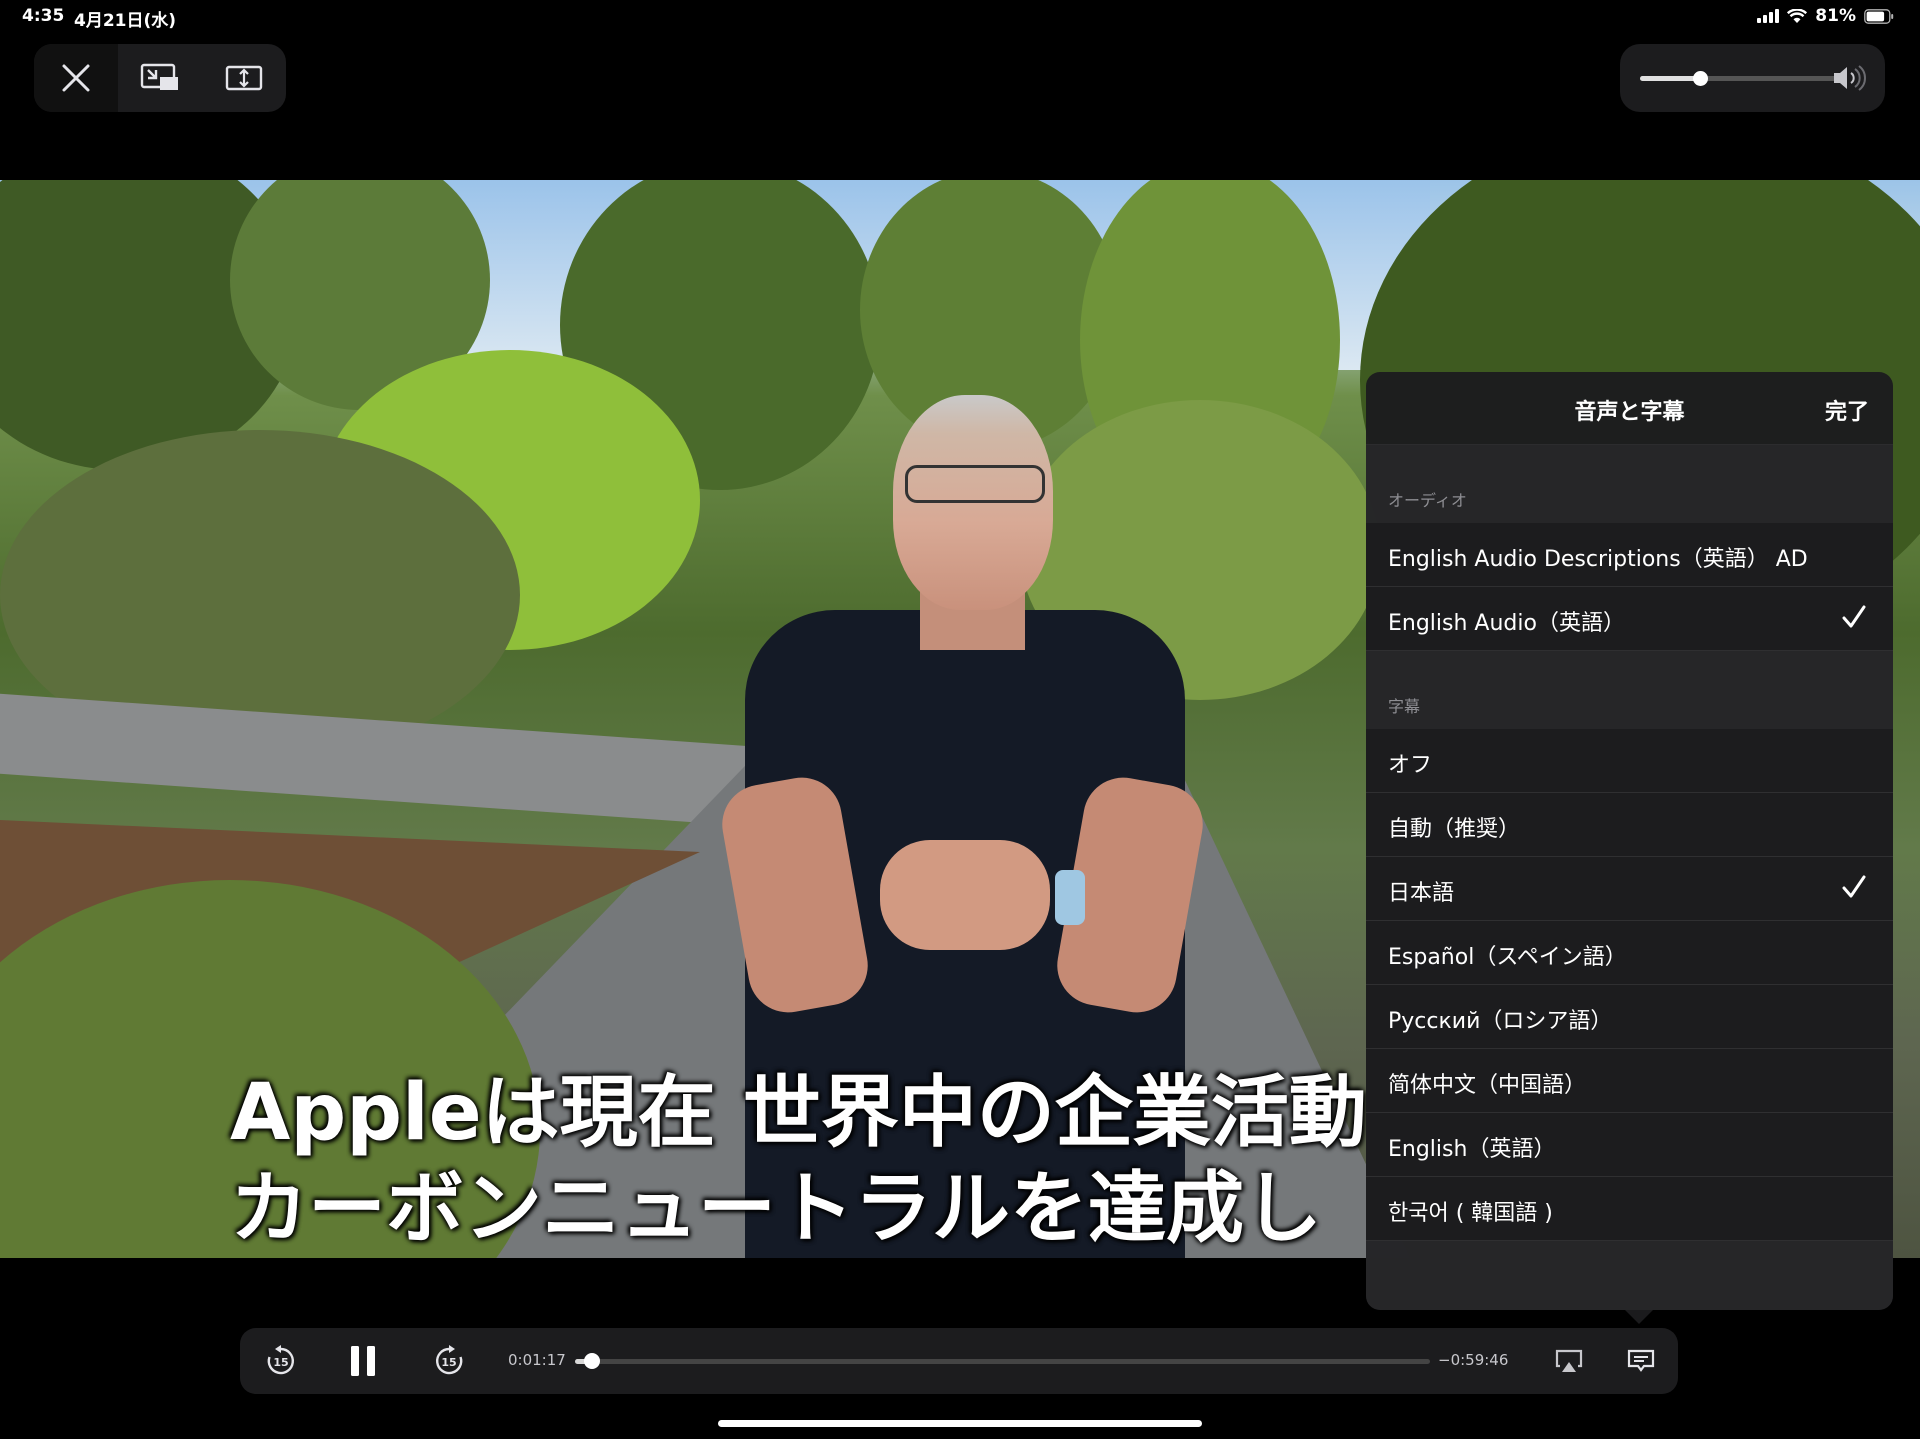  I want to click on video-person-watch, so click(1070, 897).